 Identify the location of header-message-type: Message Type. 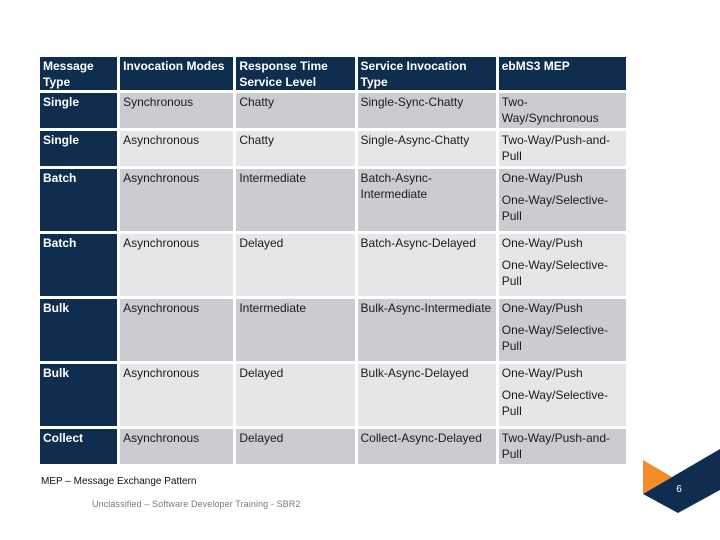
(79, 73).